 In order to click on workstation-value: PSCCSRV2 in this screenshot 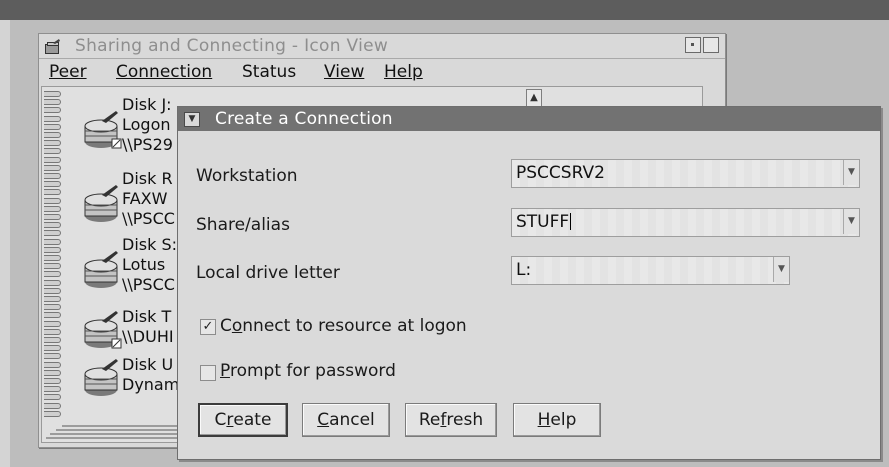, I will do `click(560, 173)`.